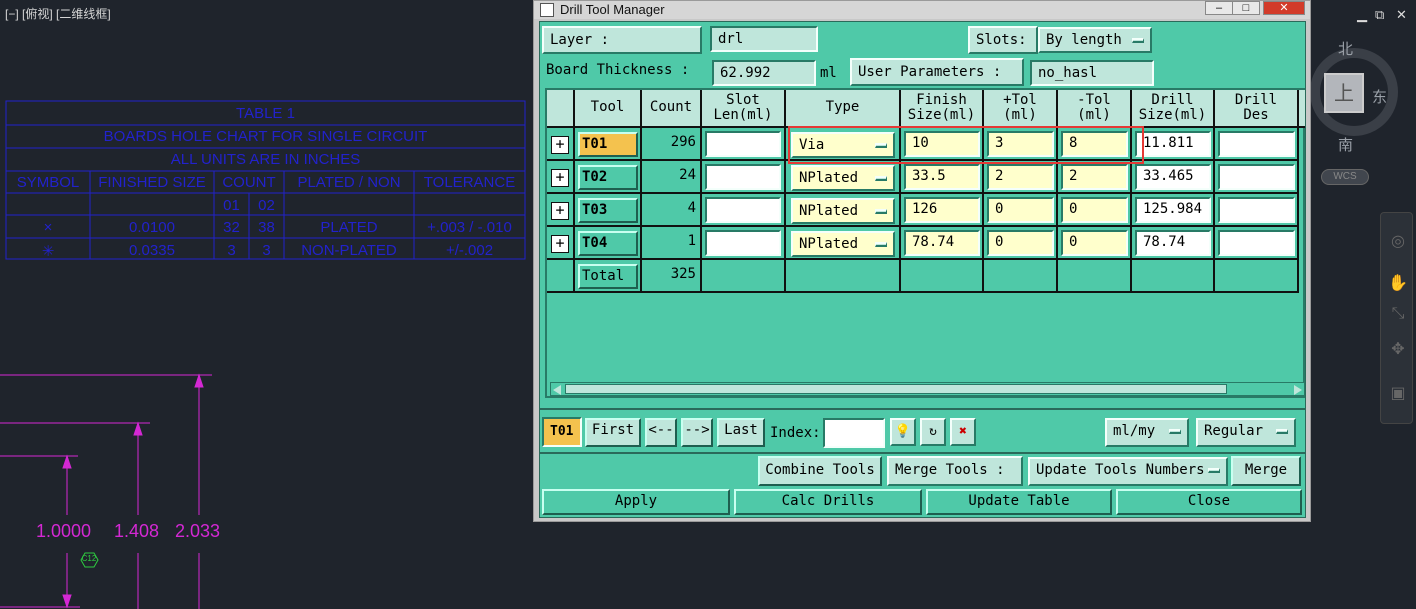 The image size is (1416, 609). Describe the element at coordinates (743, 100) in the screenshot. I see `header-line: Slot` at that location.